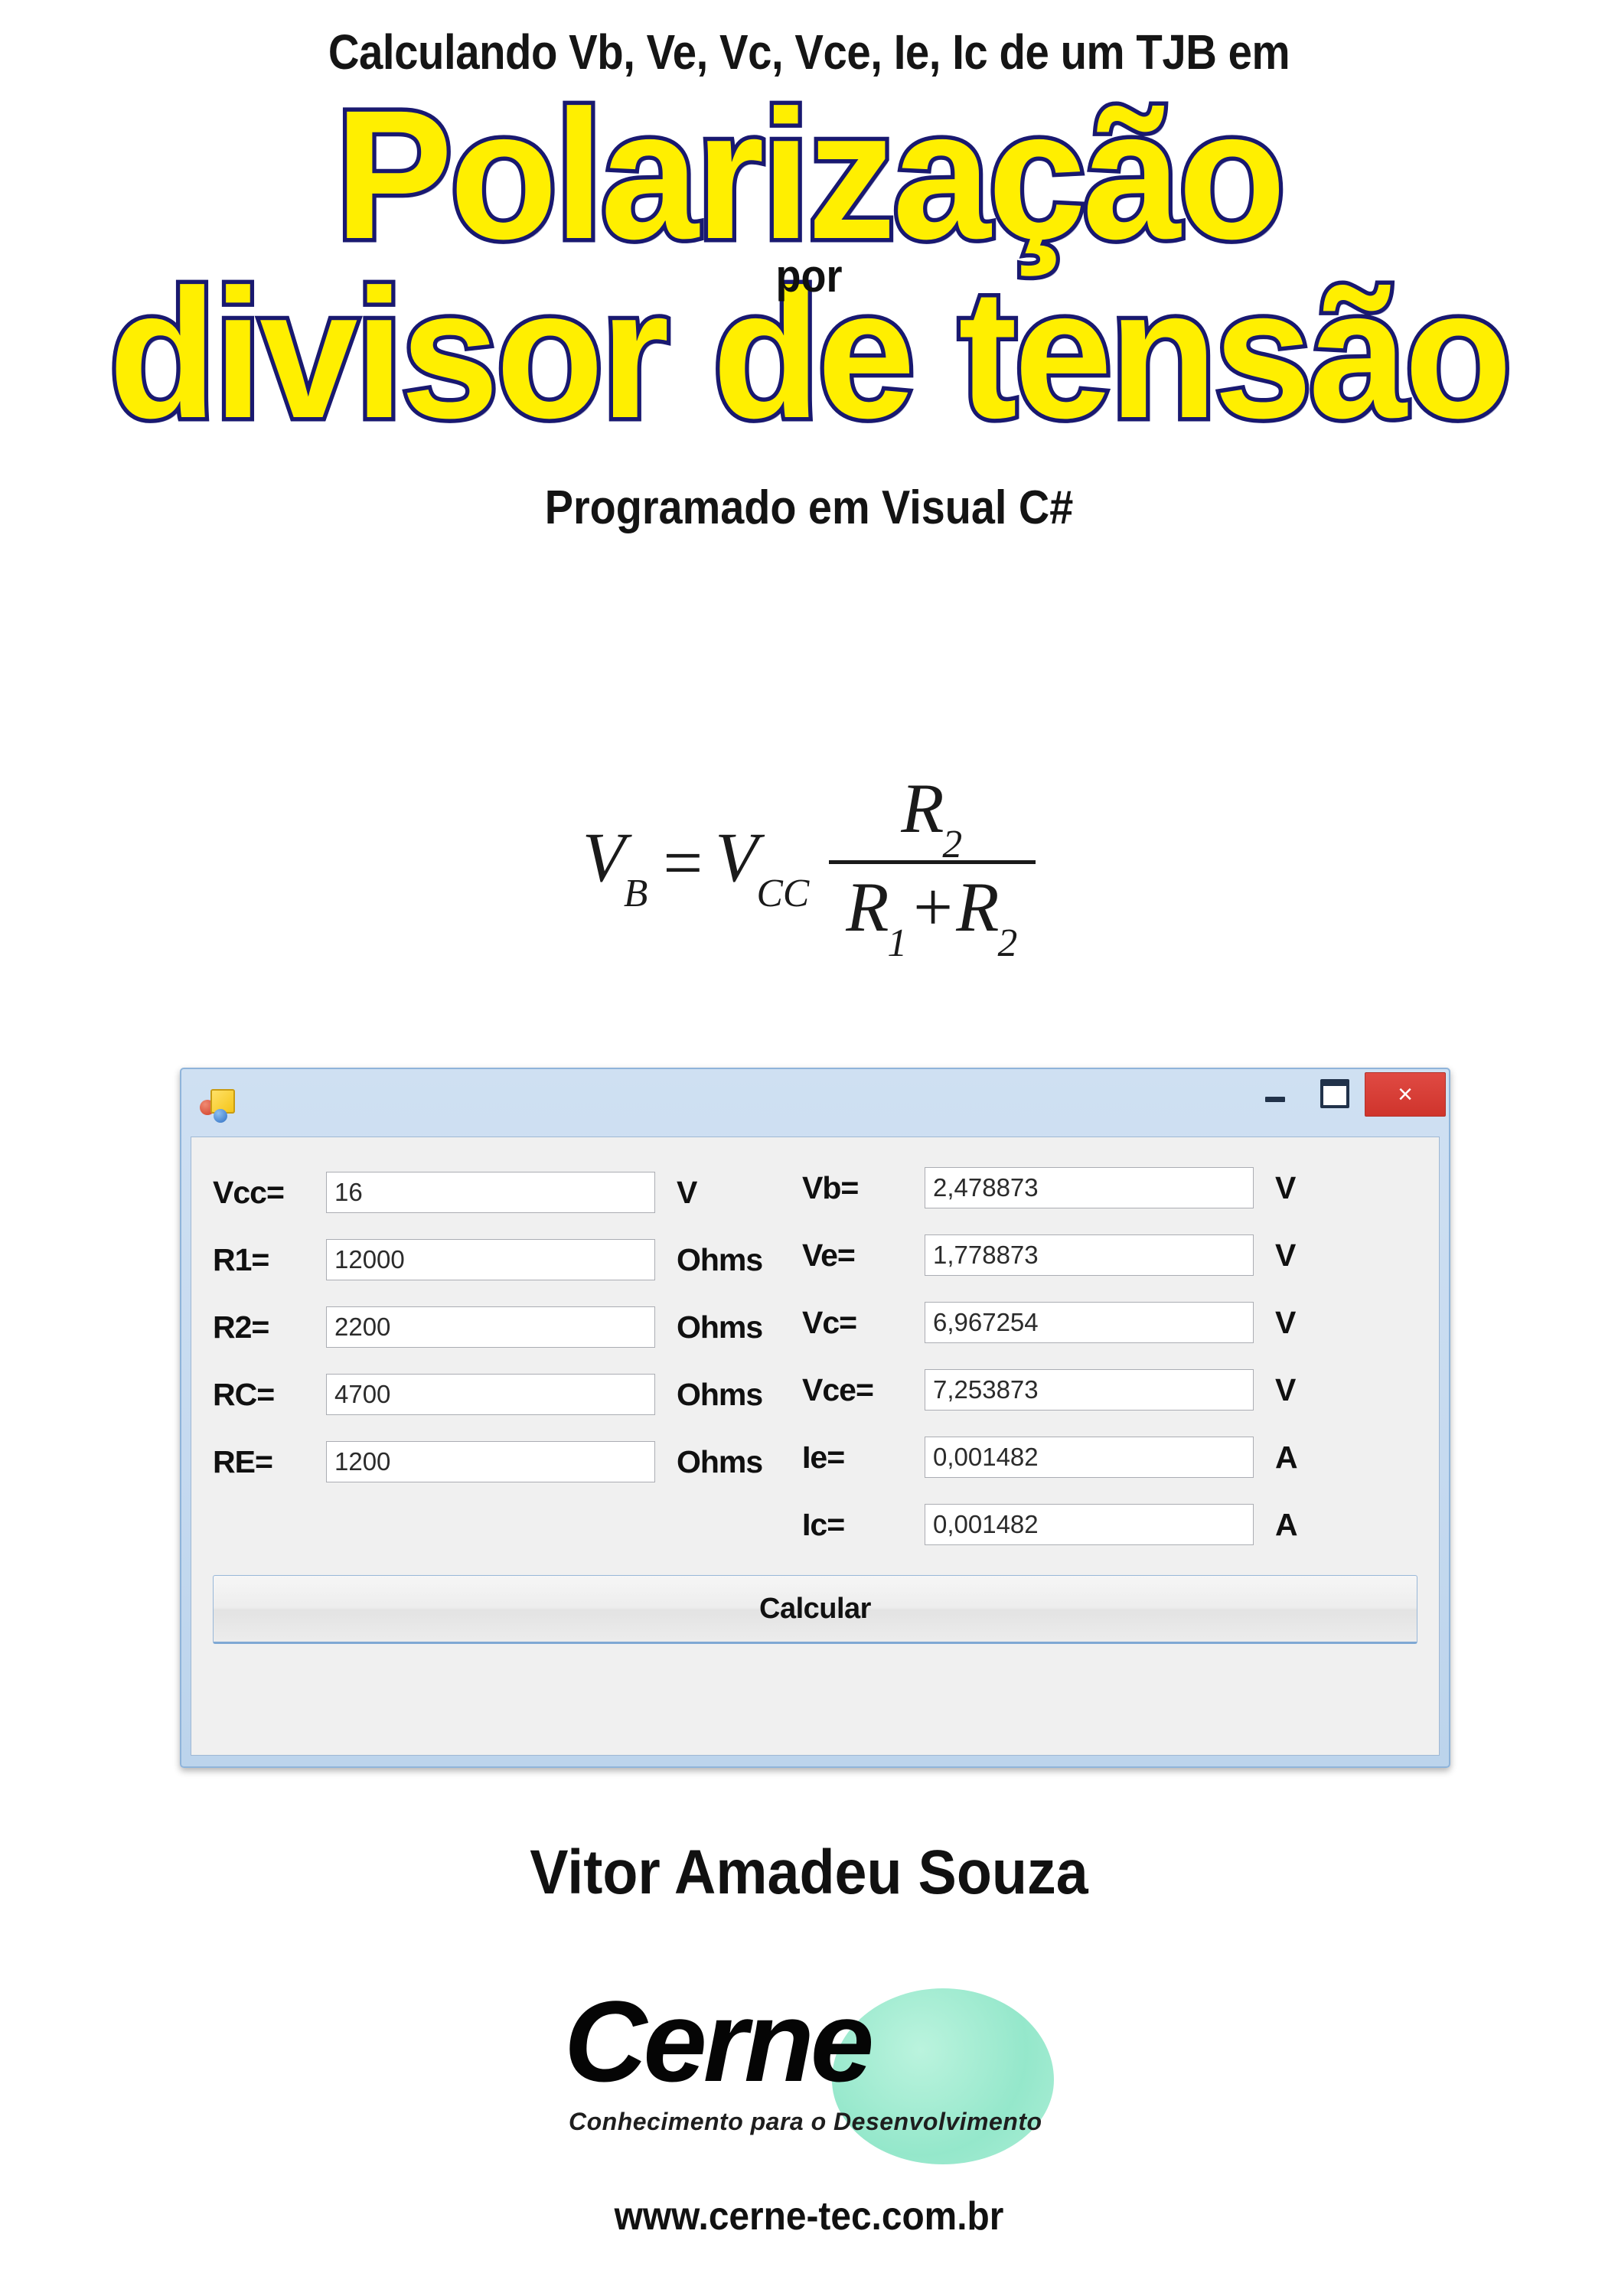  What do you see at coordinates (683, 862) in the screenshot?
I see `formula-equals: =` at bounding box center [683, 862].